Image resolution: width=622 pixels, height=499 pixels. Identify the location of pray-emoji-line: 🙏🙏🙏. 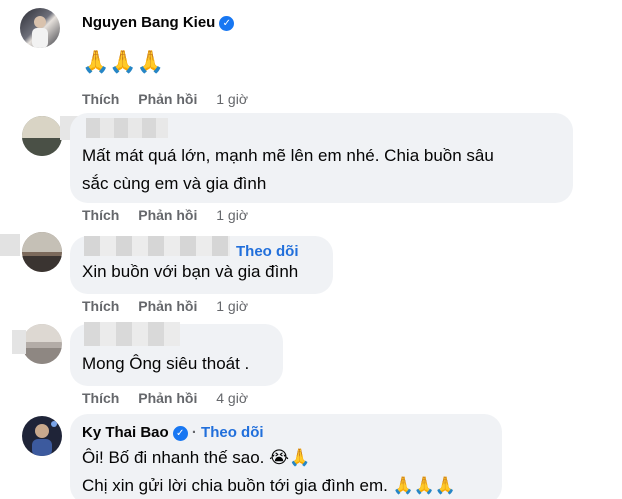
(123, 61).